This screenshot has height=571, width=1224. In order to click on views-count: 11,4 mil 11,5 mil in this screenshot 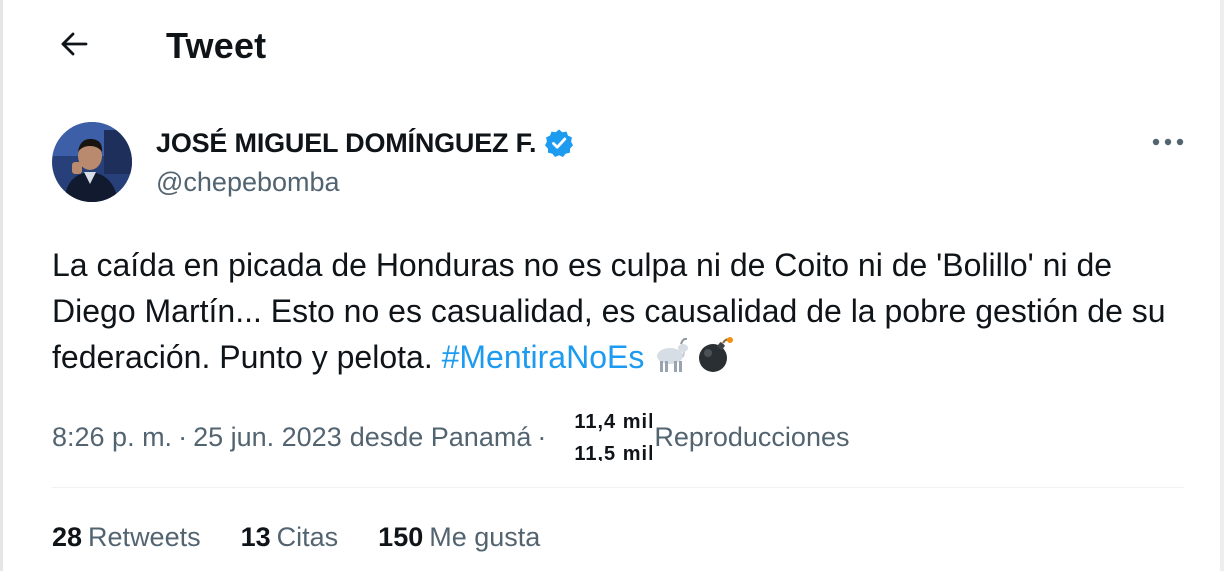, I will do `click(602, 437)`.